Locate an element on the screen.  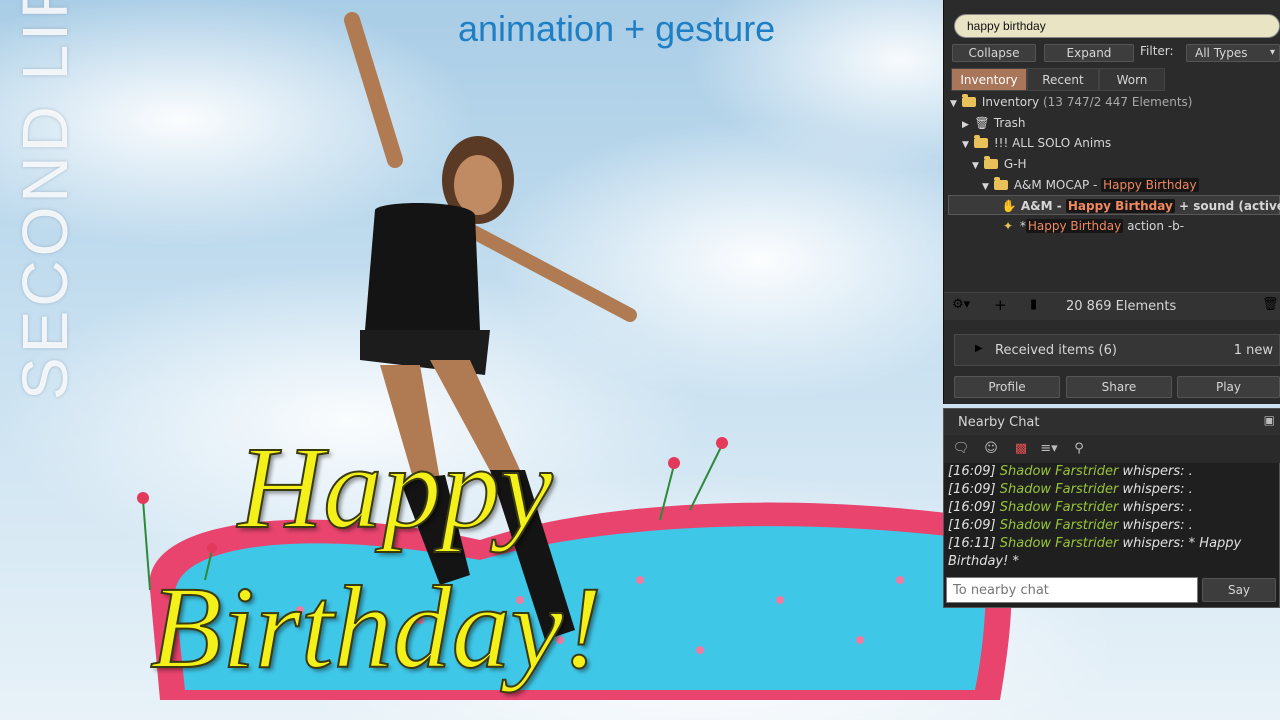
tree-label-suffix: action -b- is located at coordinates (1154, 226).